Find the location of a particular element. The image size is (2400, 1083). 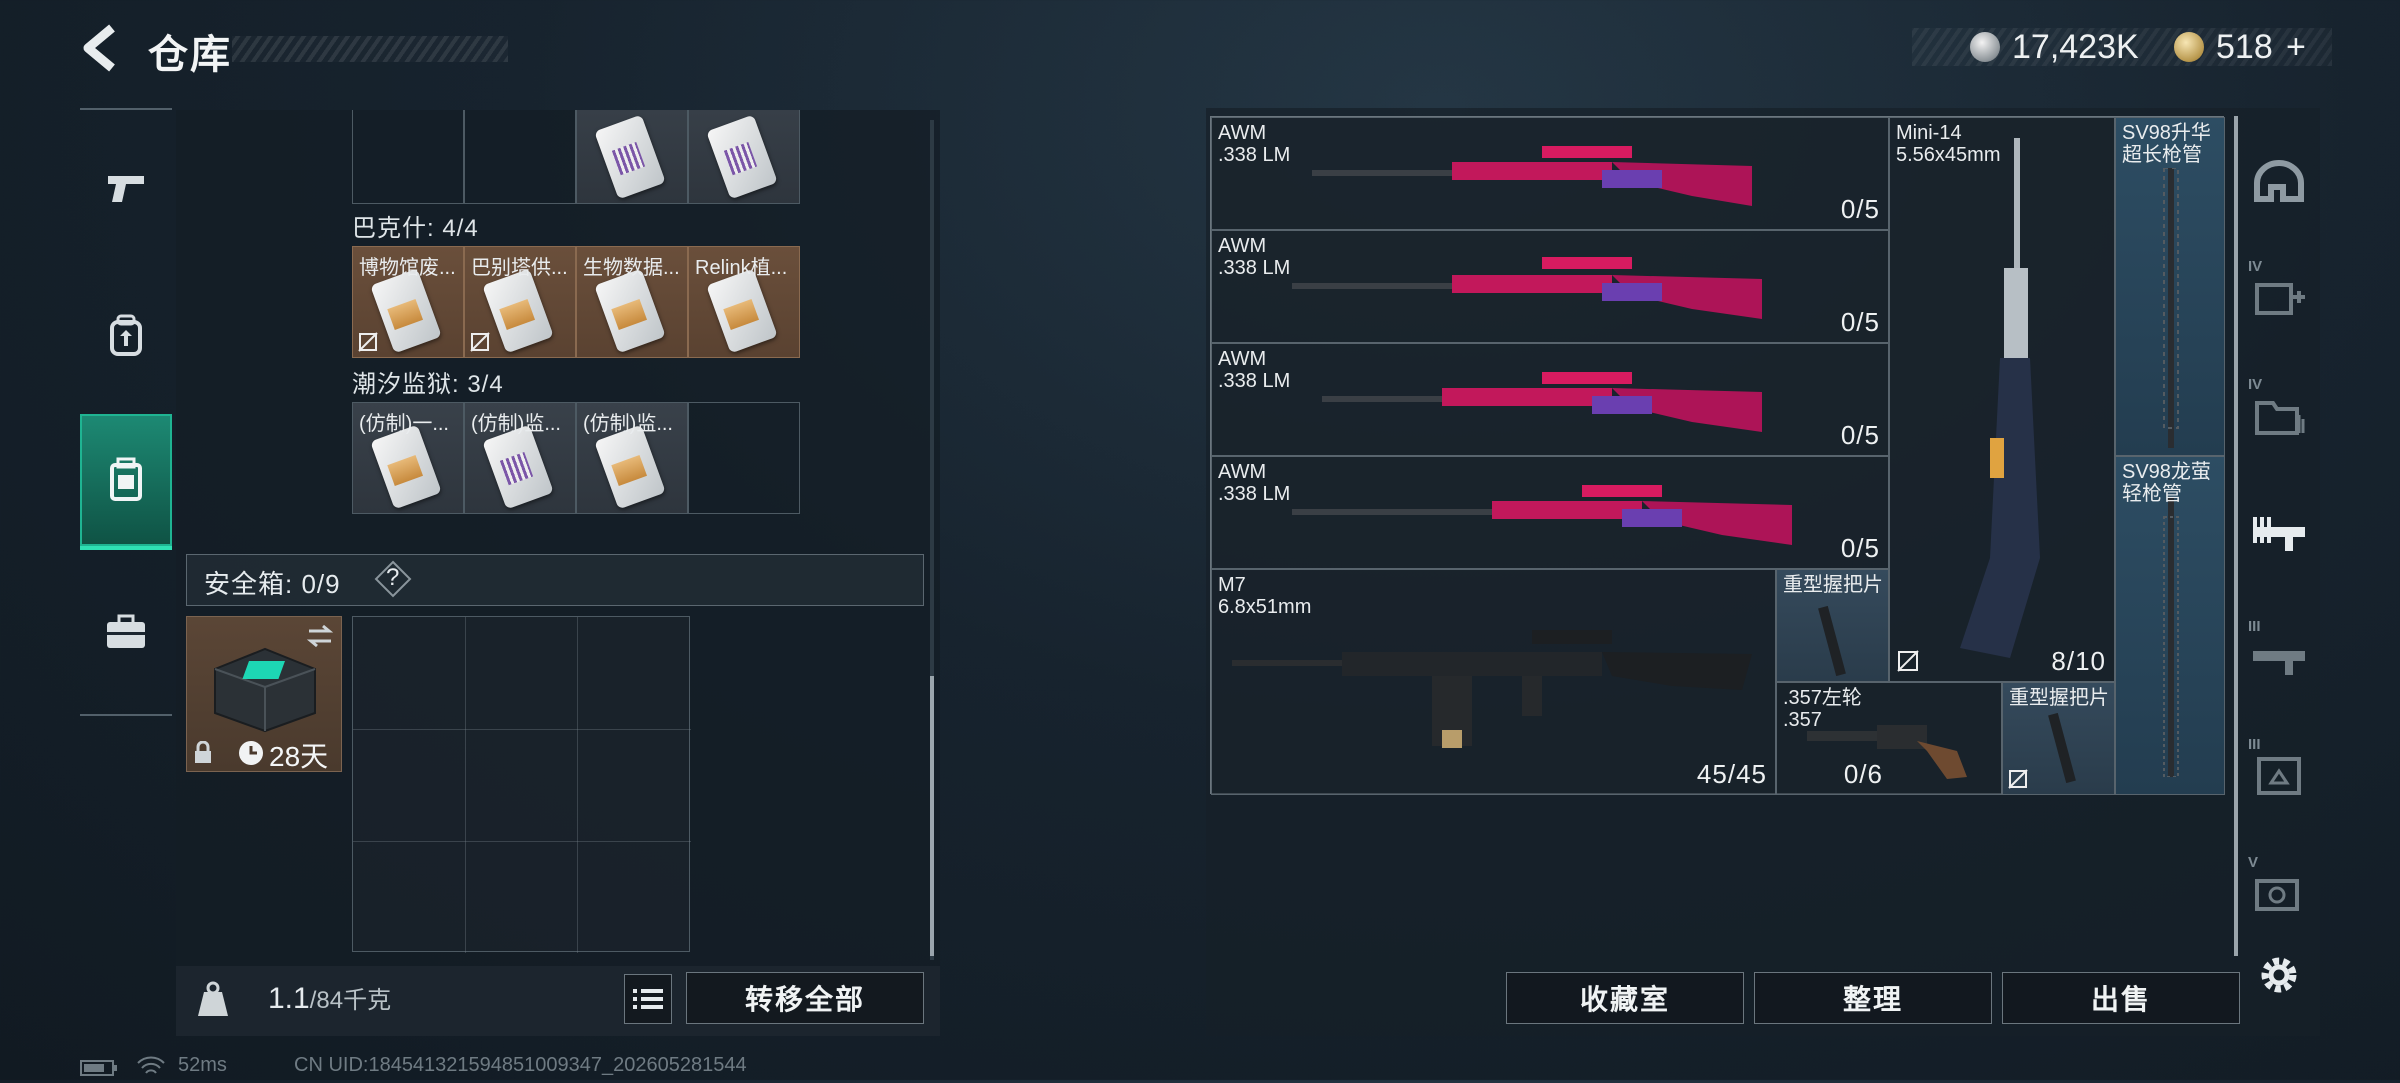

weight-icon is located at coordinates (213, 998).